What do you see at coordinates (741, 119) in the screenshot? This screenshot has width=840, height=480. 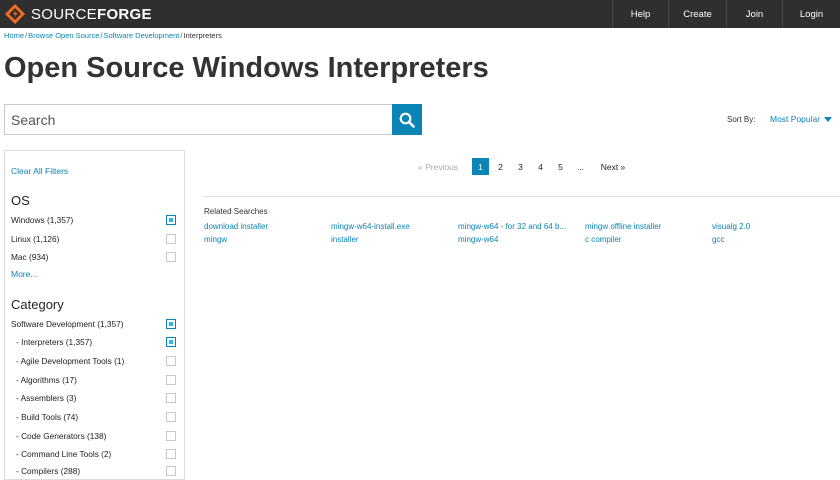 I see `sort-label: Sort By:` at bounding box center [741, 119].